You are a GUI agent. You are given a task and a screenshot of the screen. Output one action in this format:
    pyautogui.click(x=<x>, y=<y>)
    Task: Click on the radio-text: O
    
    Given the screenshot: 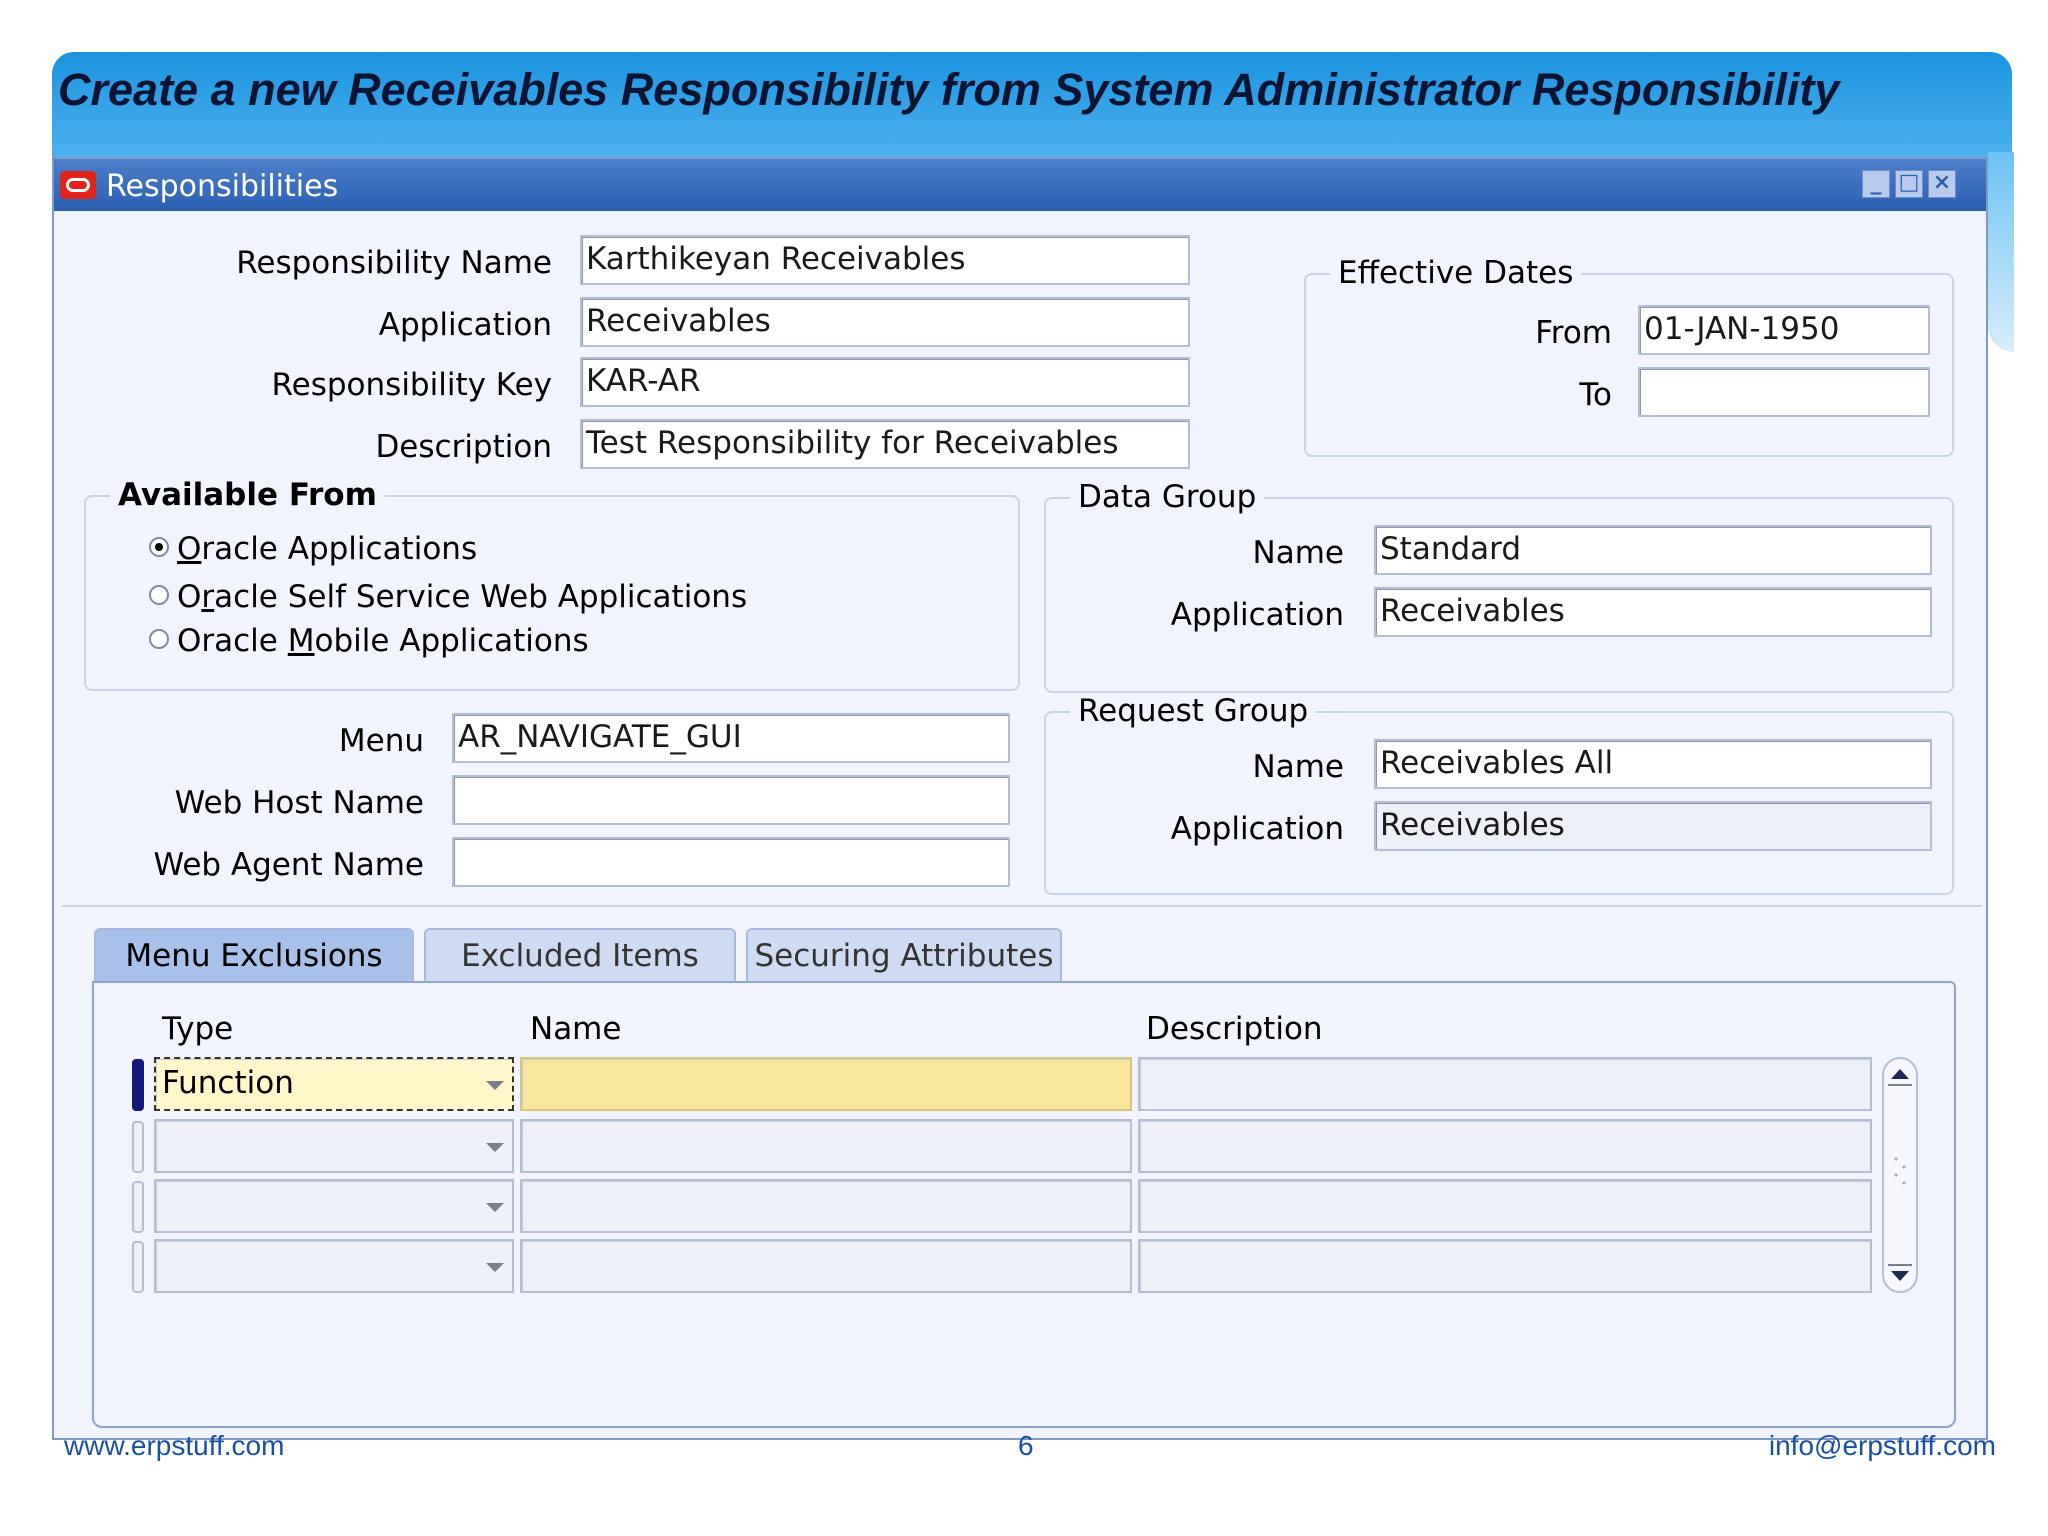 What is the action you would take?
    pyautogui.click(x=189, y=597)
    